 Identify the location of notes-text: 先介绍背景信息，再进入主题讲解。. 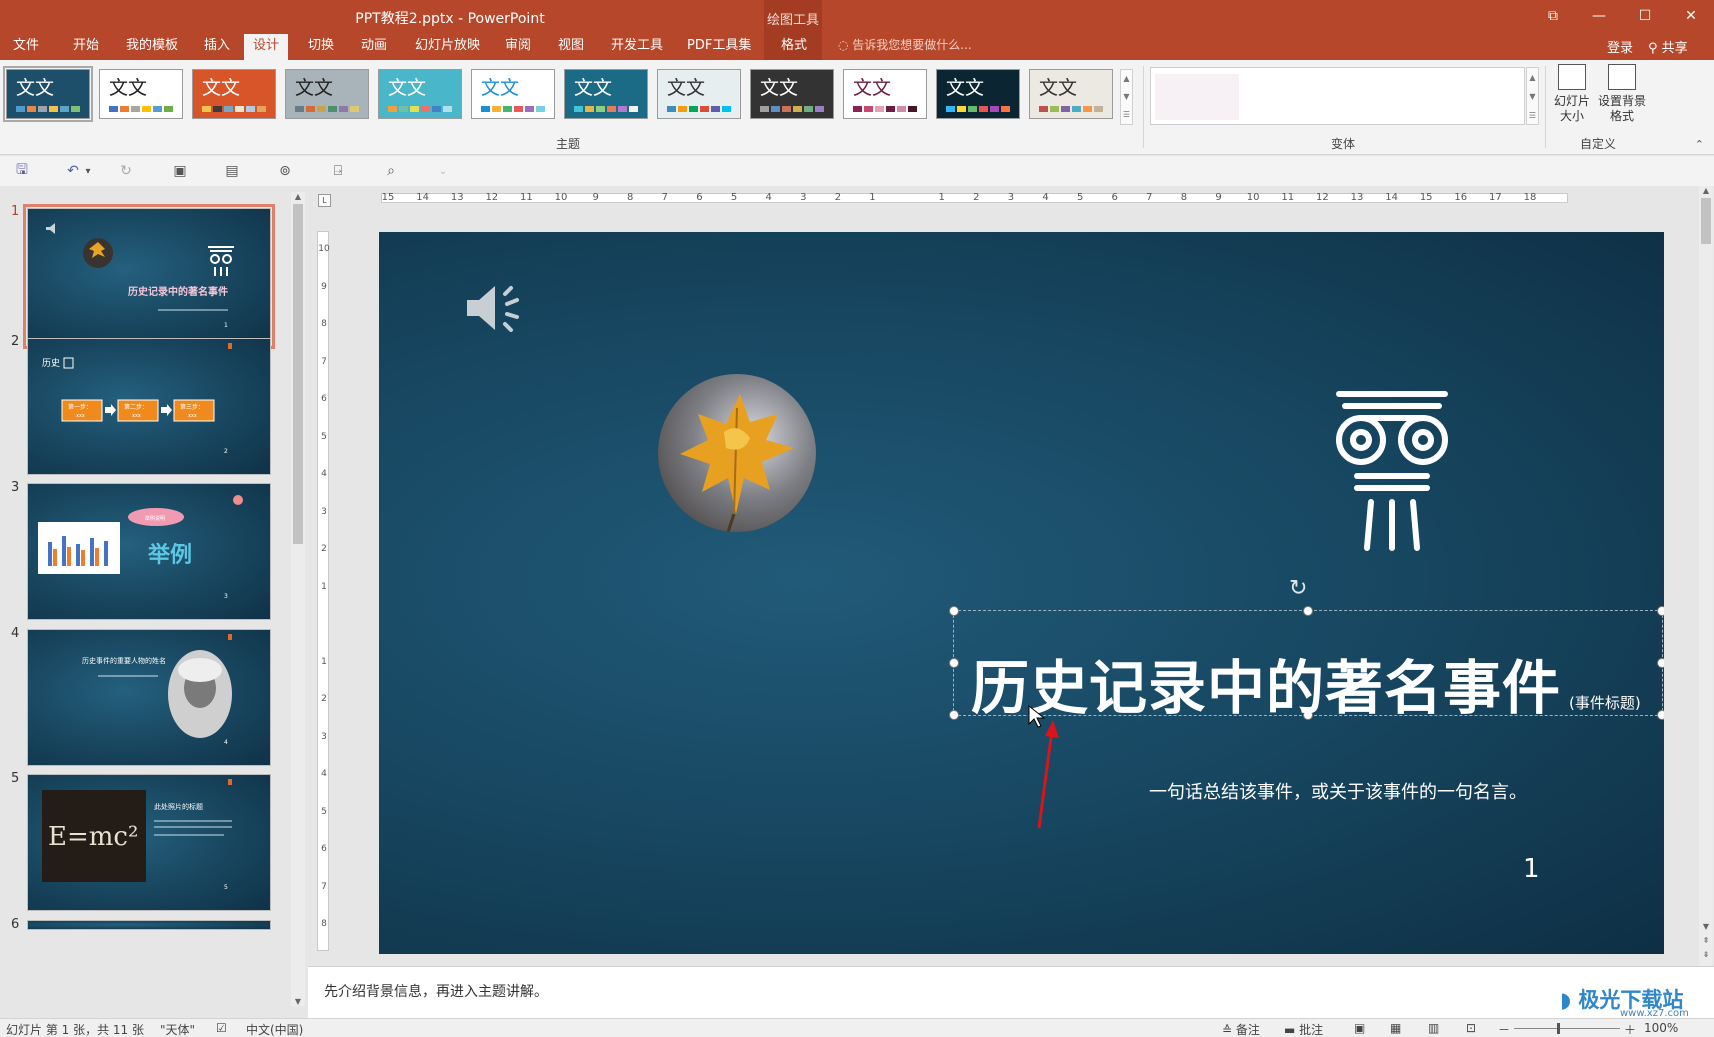
(436, 991).